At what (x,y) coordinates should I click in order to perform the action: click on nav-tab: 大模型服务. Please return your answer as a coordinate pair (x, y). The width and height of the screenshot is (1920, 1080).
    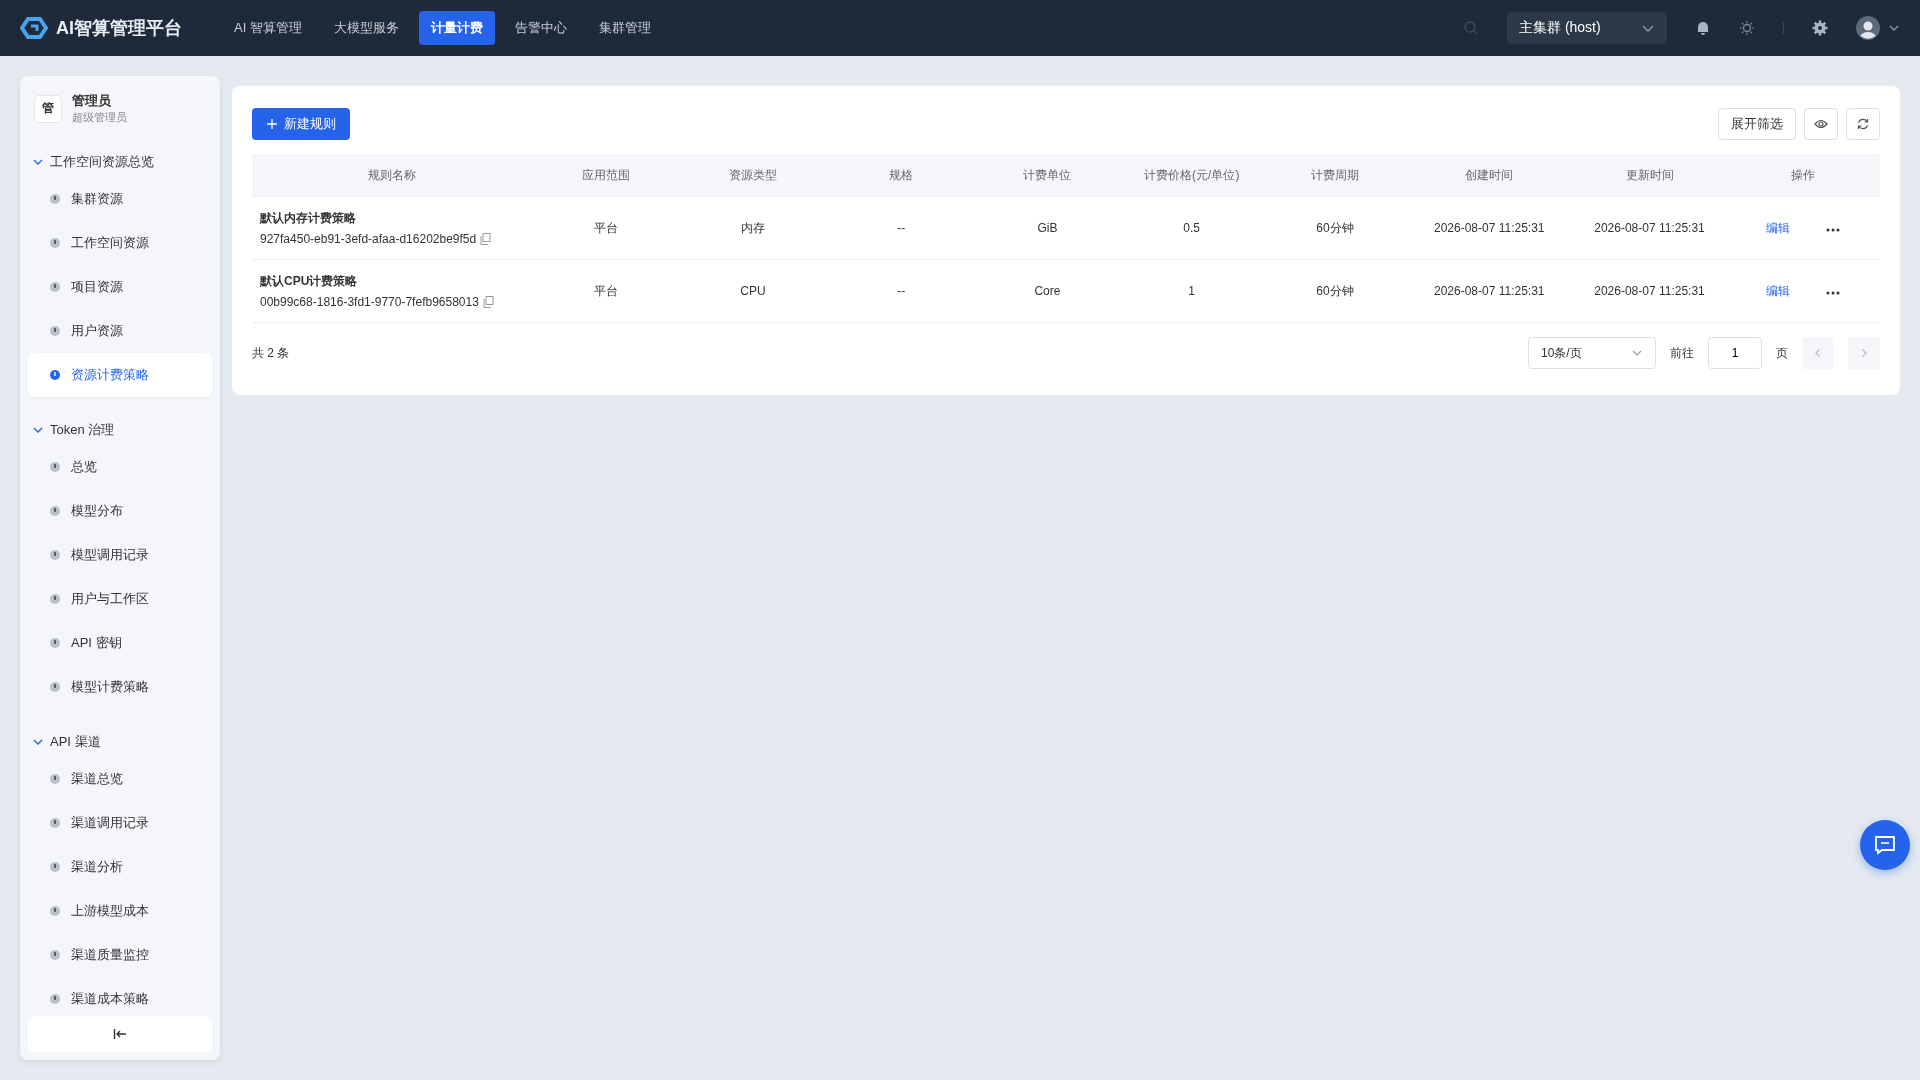
    Looking at the image, I should click on (366, 28).